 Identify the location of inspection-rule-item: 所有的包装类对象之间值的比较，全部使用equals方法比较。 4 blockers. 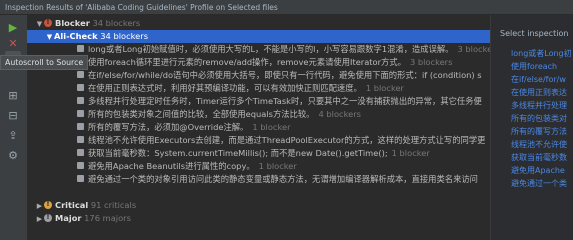
(258, 114).